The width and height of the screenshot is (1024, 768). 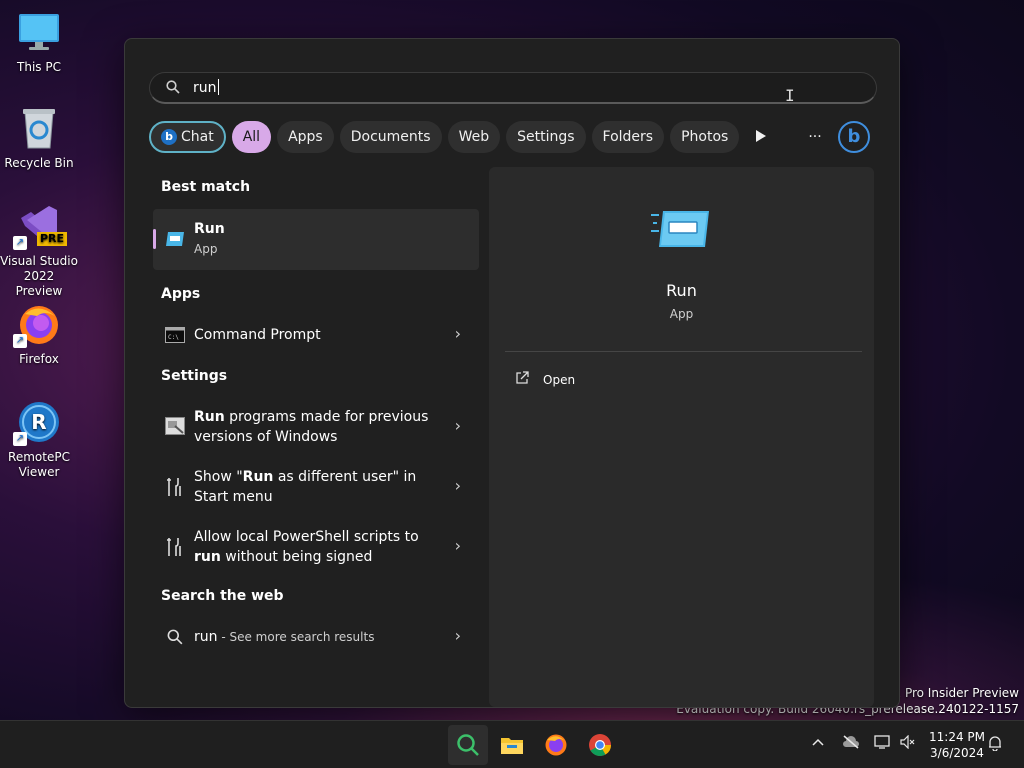 What do you see at coordinates (181, 294) in the screenshot?
I see `section-apps: Apps` at bounding box center [181, 294].